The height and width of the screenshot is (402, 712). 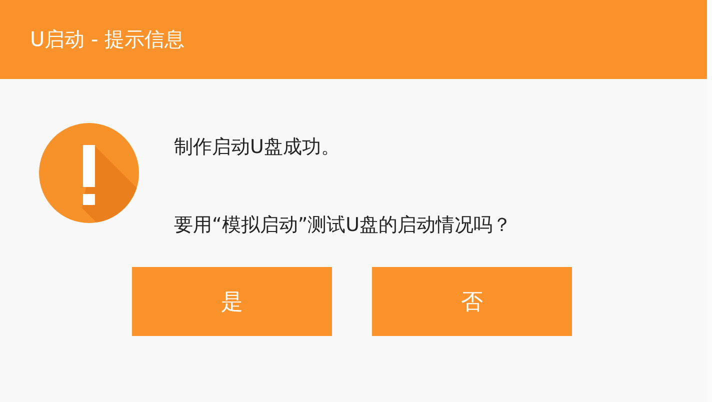 I want to click on window-title: U启动 - 提示信息, so click(x=107, y=39).